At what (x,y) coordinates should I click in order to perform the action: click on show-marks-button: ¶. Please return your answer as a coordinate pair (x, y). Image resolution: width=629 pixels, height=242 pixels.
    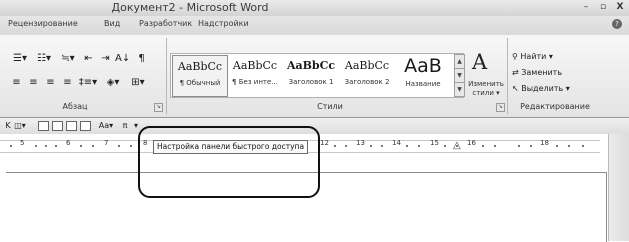
    Looking at the image, I should click on (141, 58).